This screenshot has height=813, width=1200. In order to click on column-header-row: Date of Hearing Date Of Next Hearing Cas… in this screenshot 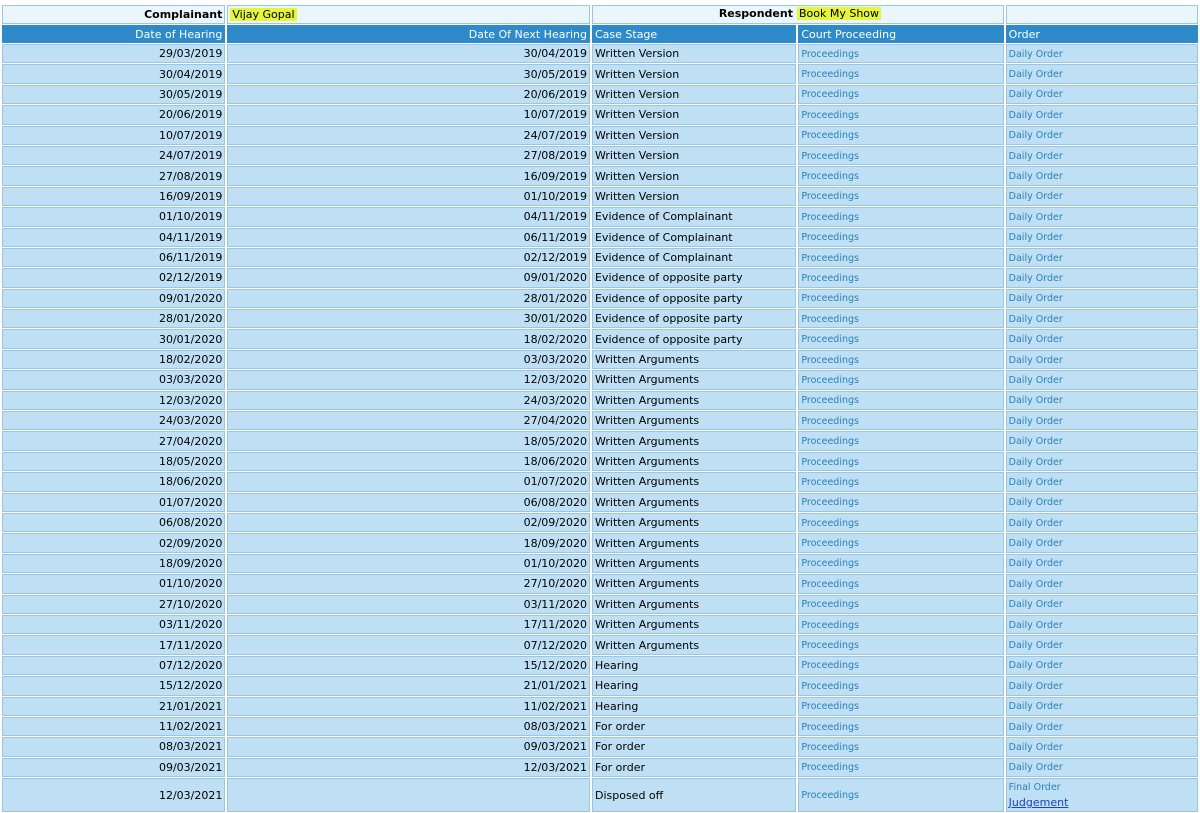, I will do `click(600, 34)`.